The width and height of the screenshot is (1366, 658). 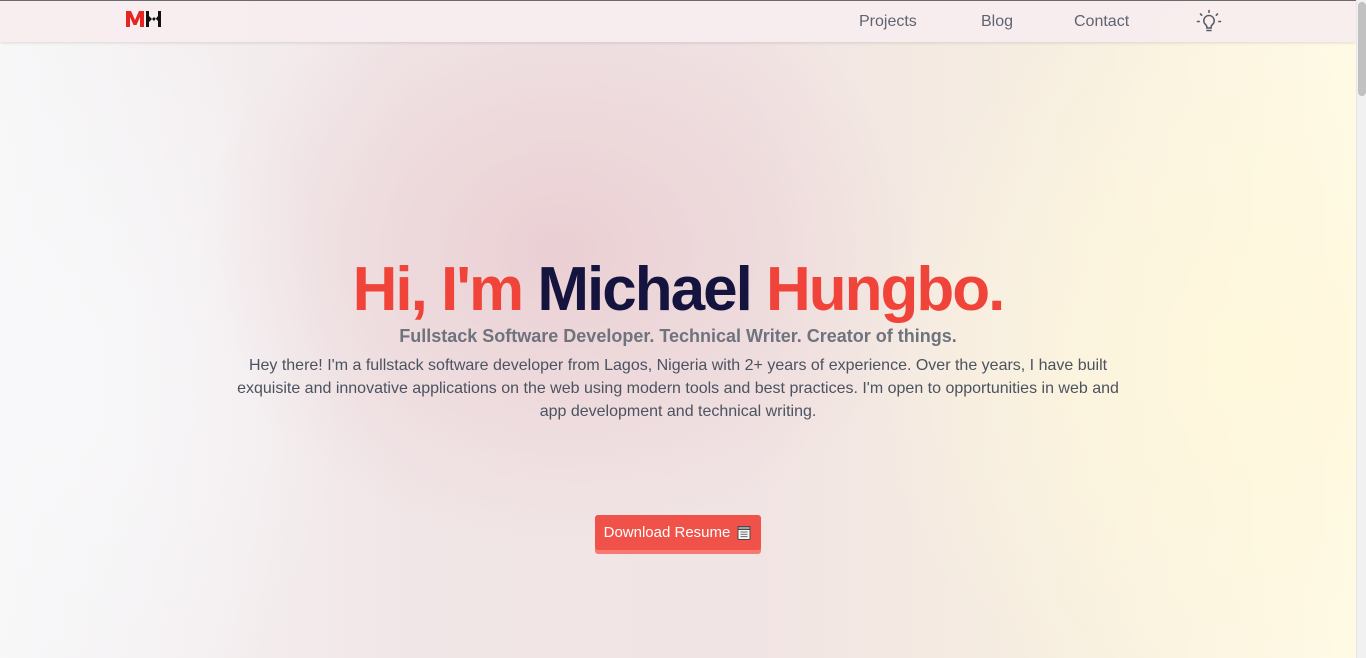 I want to click on lightbulb-icon, so click(x=1209, y=20).